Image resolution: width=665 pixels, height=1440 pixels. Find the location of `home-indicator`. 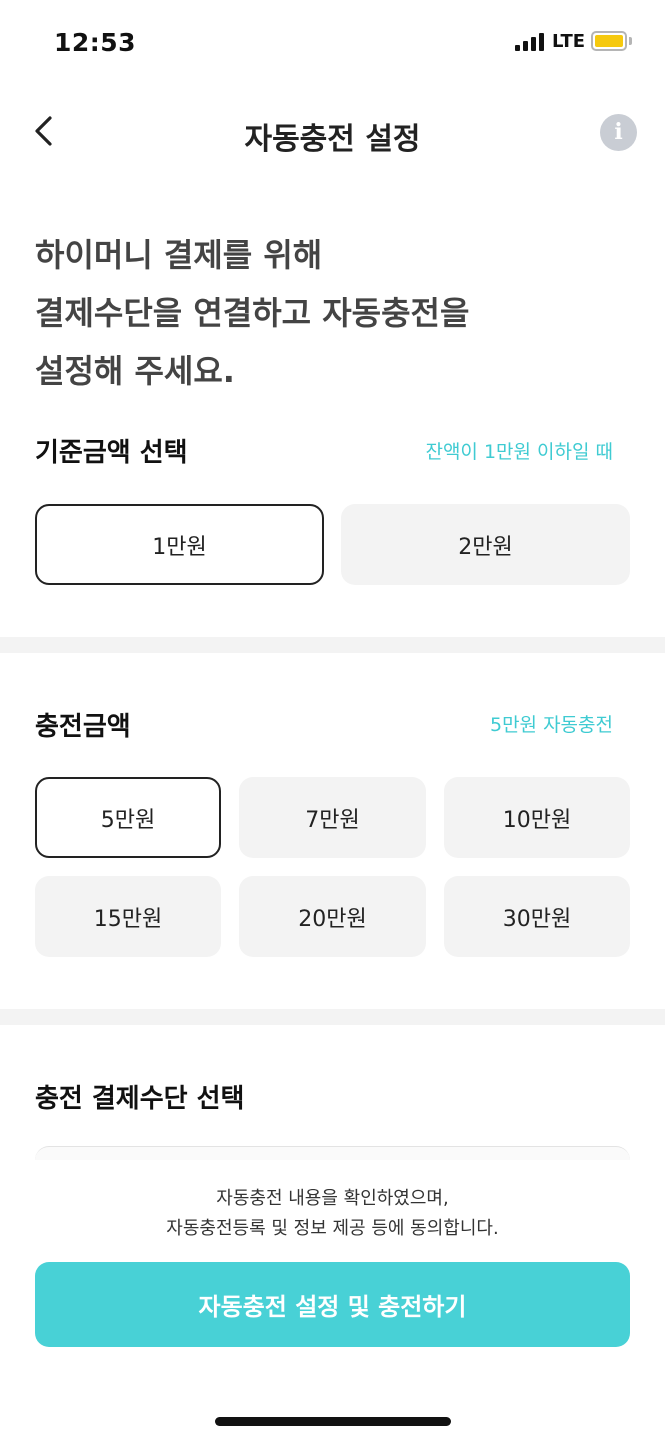

home-indicator is located at coordinates (333, 1421).